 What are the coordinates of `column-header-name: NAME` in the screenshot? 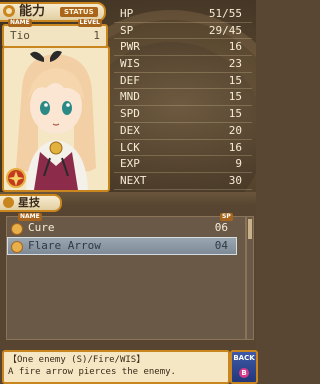 It's located at (30, 217).